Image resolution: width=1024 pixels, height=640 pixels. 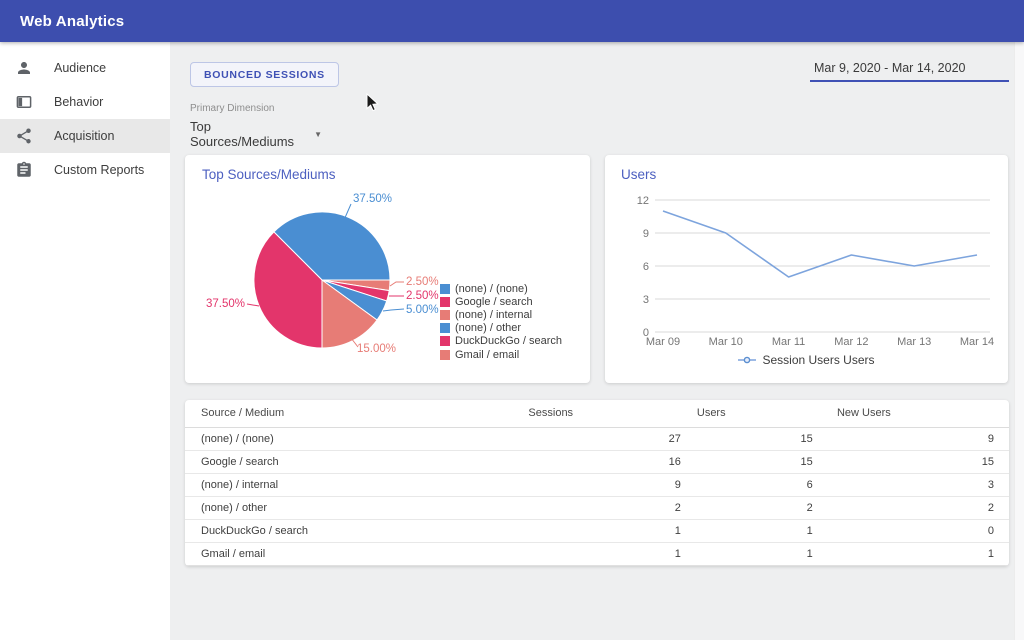 I want to click on value-cell: 0, so click(x=918, y=531).